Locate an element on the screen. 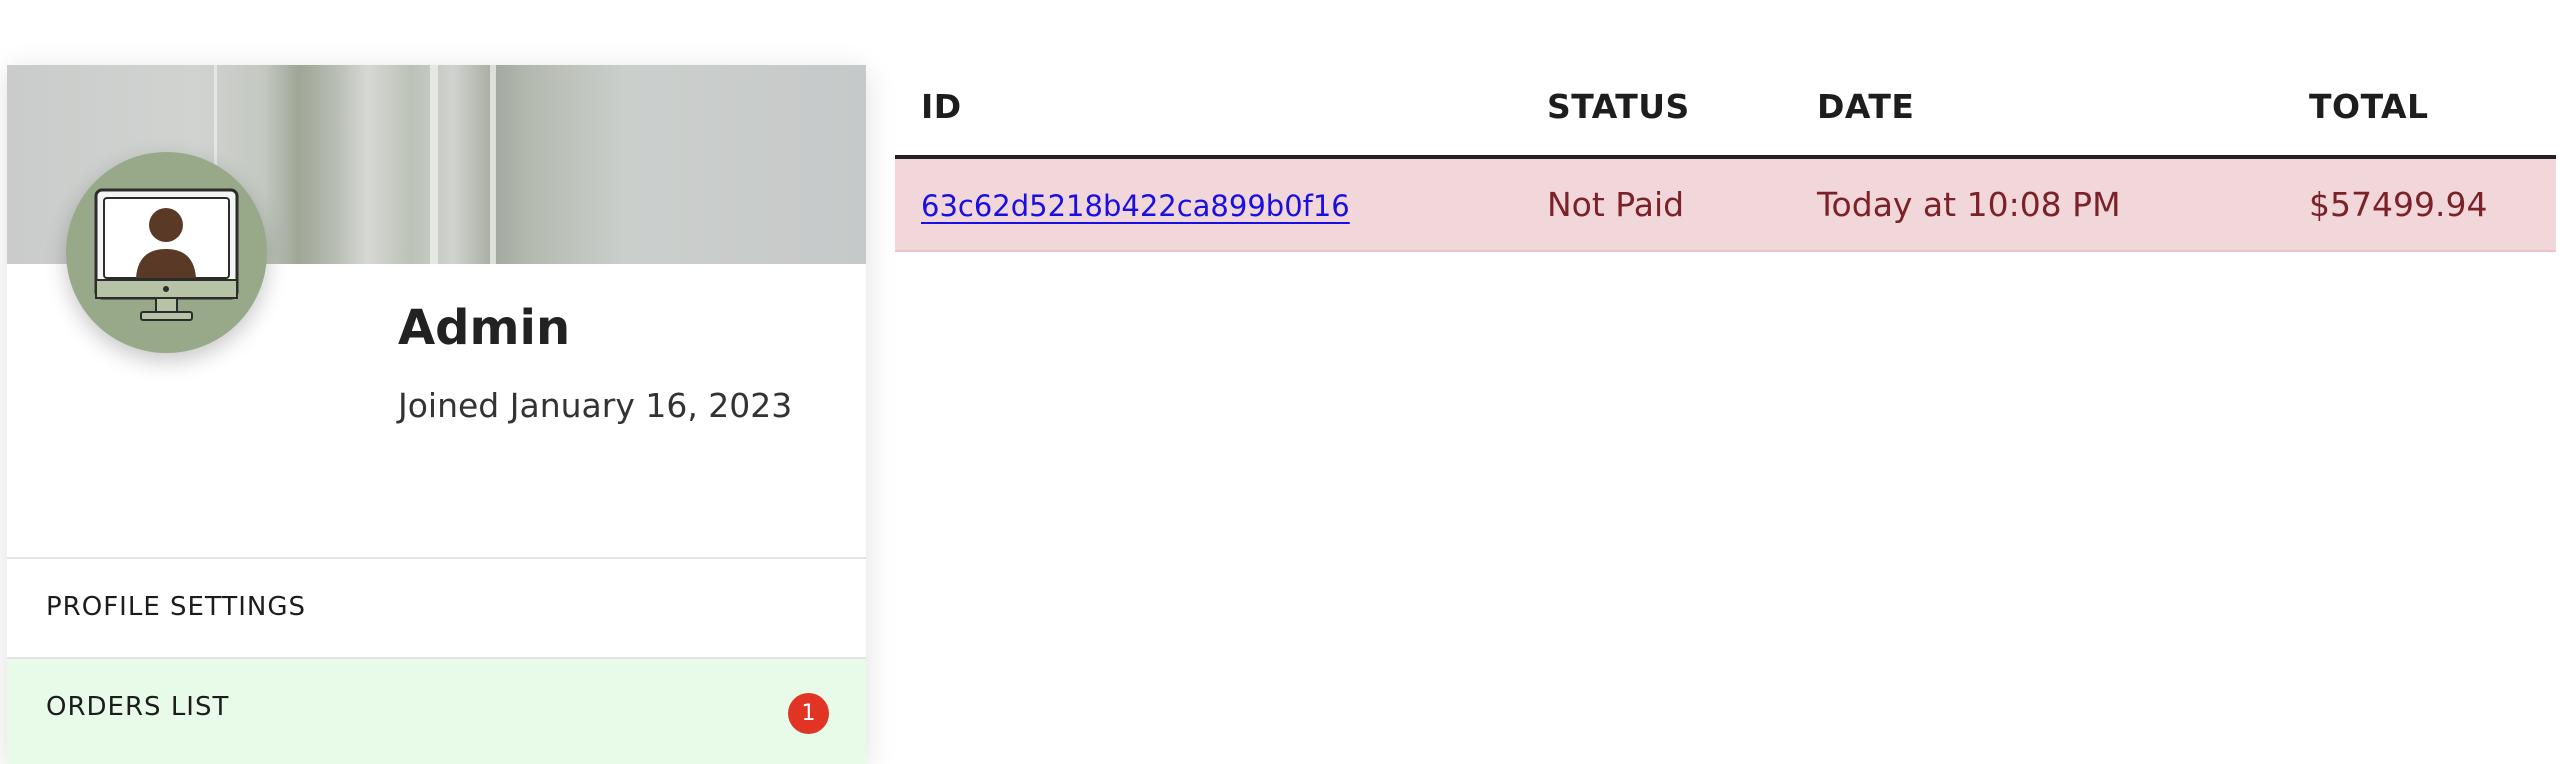 Image resolution: width=2576 pixels, height=764 pixels. column-header-total: TOTAL is located at coordinates (2369, 106).